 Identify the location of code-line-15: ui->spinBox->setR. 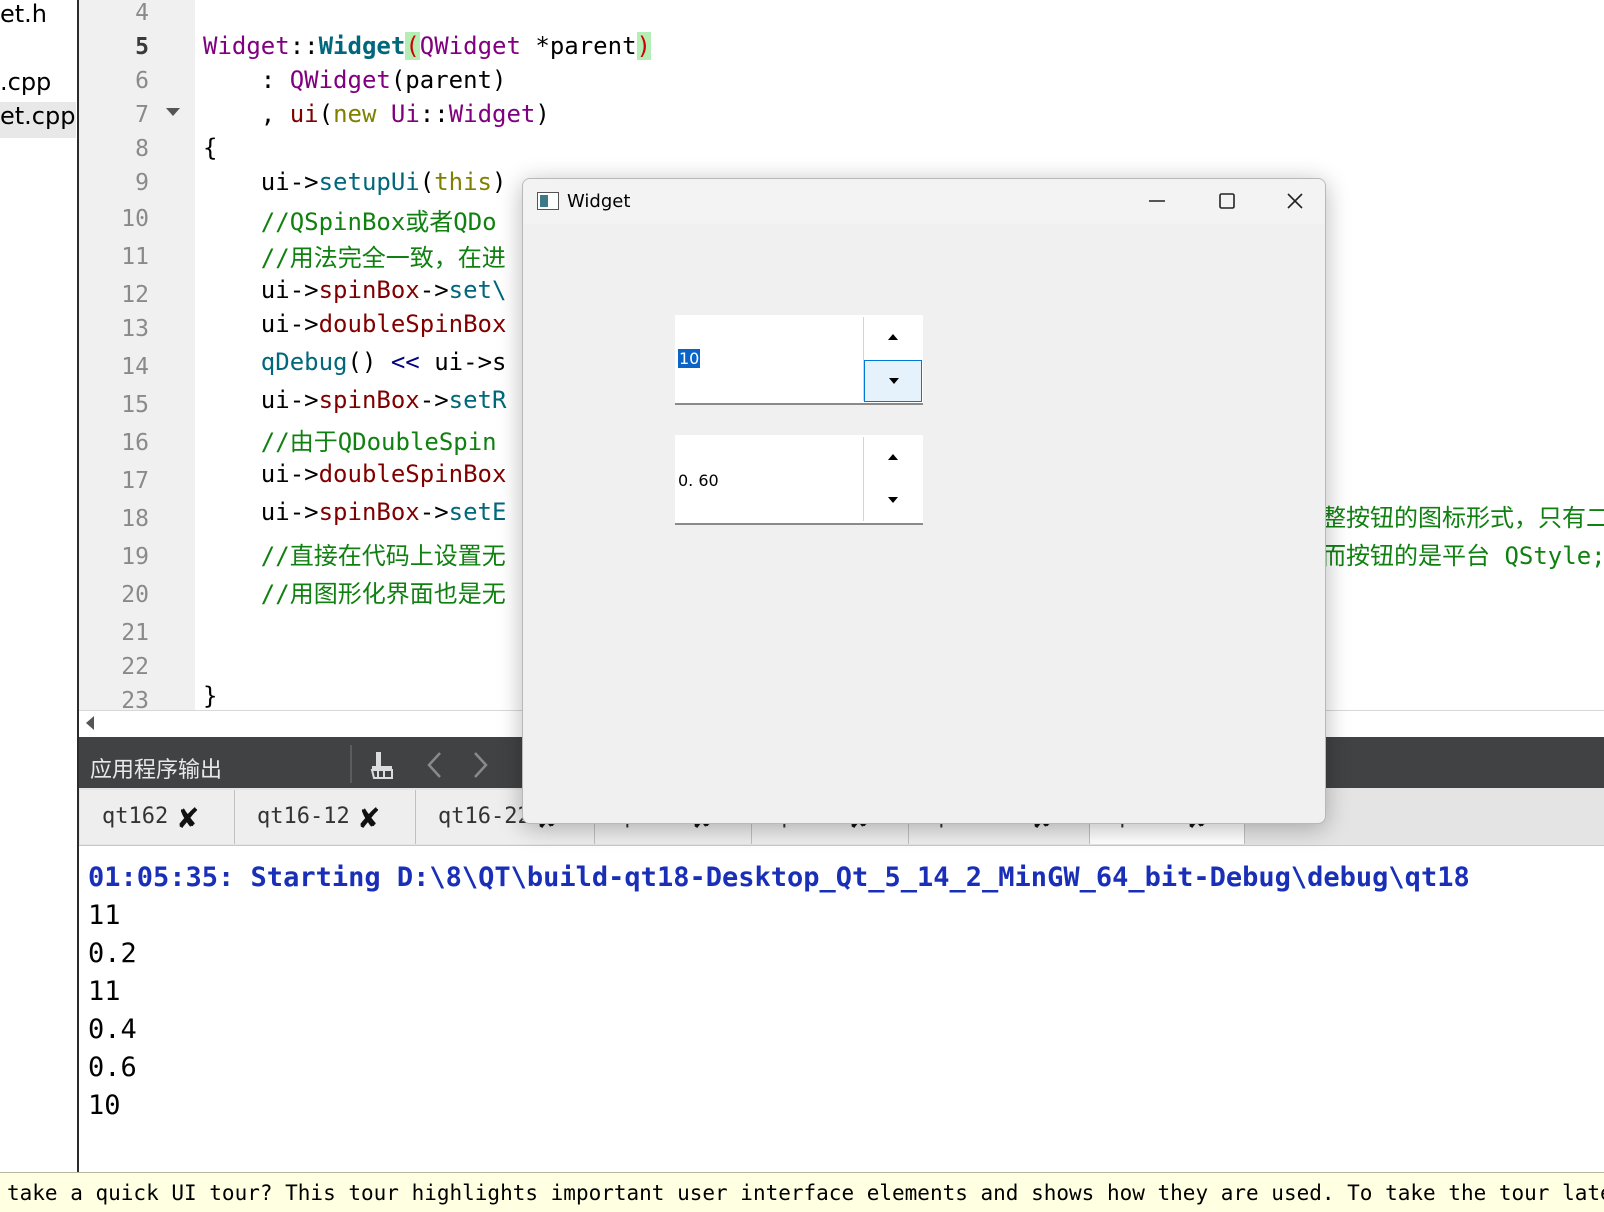
(355, 400).